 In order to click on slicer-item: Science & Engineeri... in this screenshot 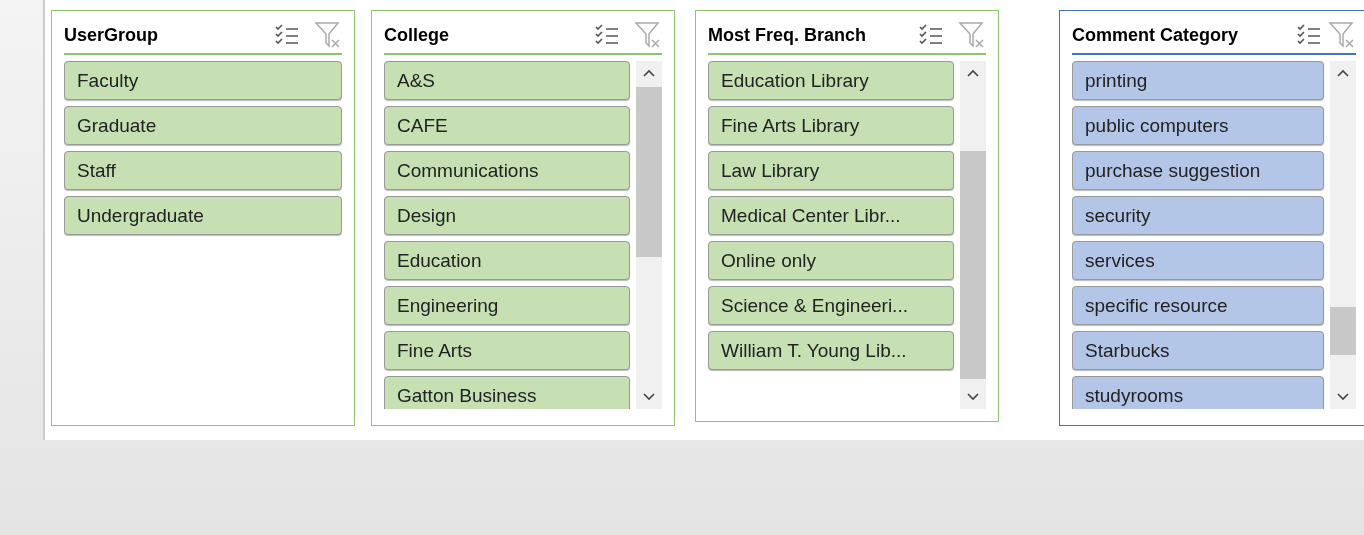, I will do `click(831, 305)`.